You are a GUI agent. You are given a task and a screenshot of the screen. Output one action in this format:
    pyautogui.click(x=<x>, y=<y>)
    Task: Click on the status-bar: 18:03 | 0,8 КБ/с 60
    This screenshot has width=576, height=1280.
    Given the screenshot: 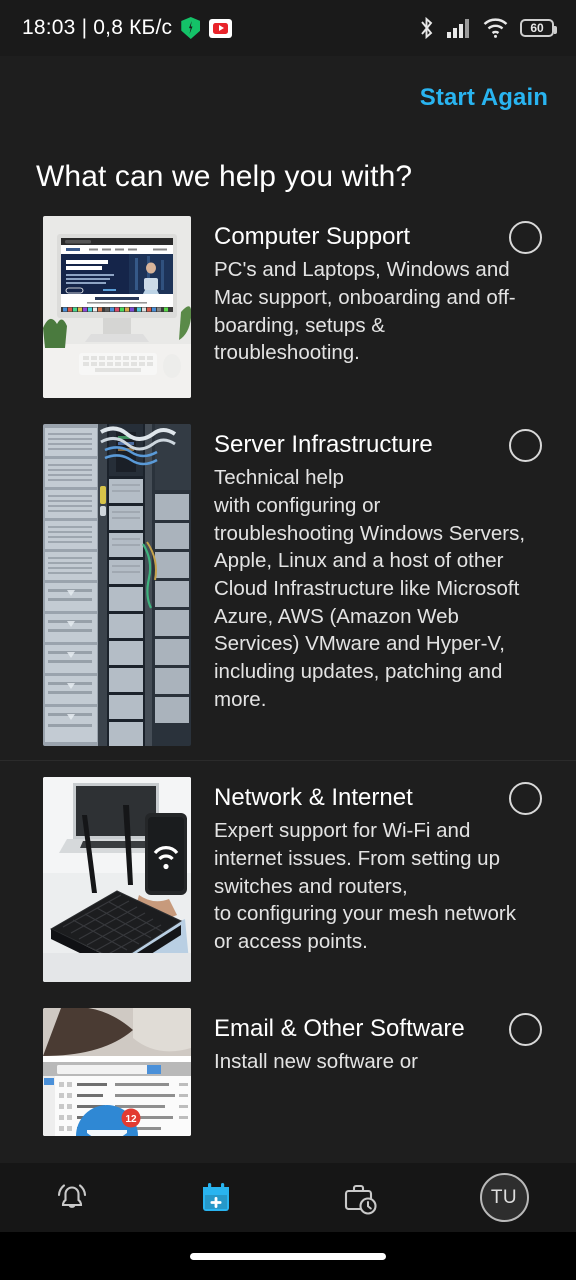 What is the action you would take?
    pyautogui.click(x=288, y=28)
    